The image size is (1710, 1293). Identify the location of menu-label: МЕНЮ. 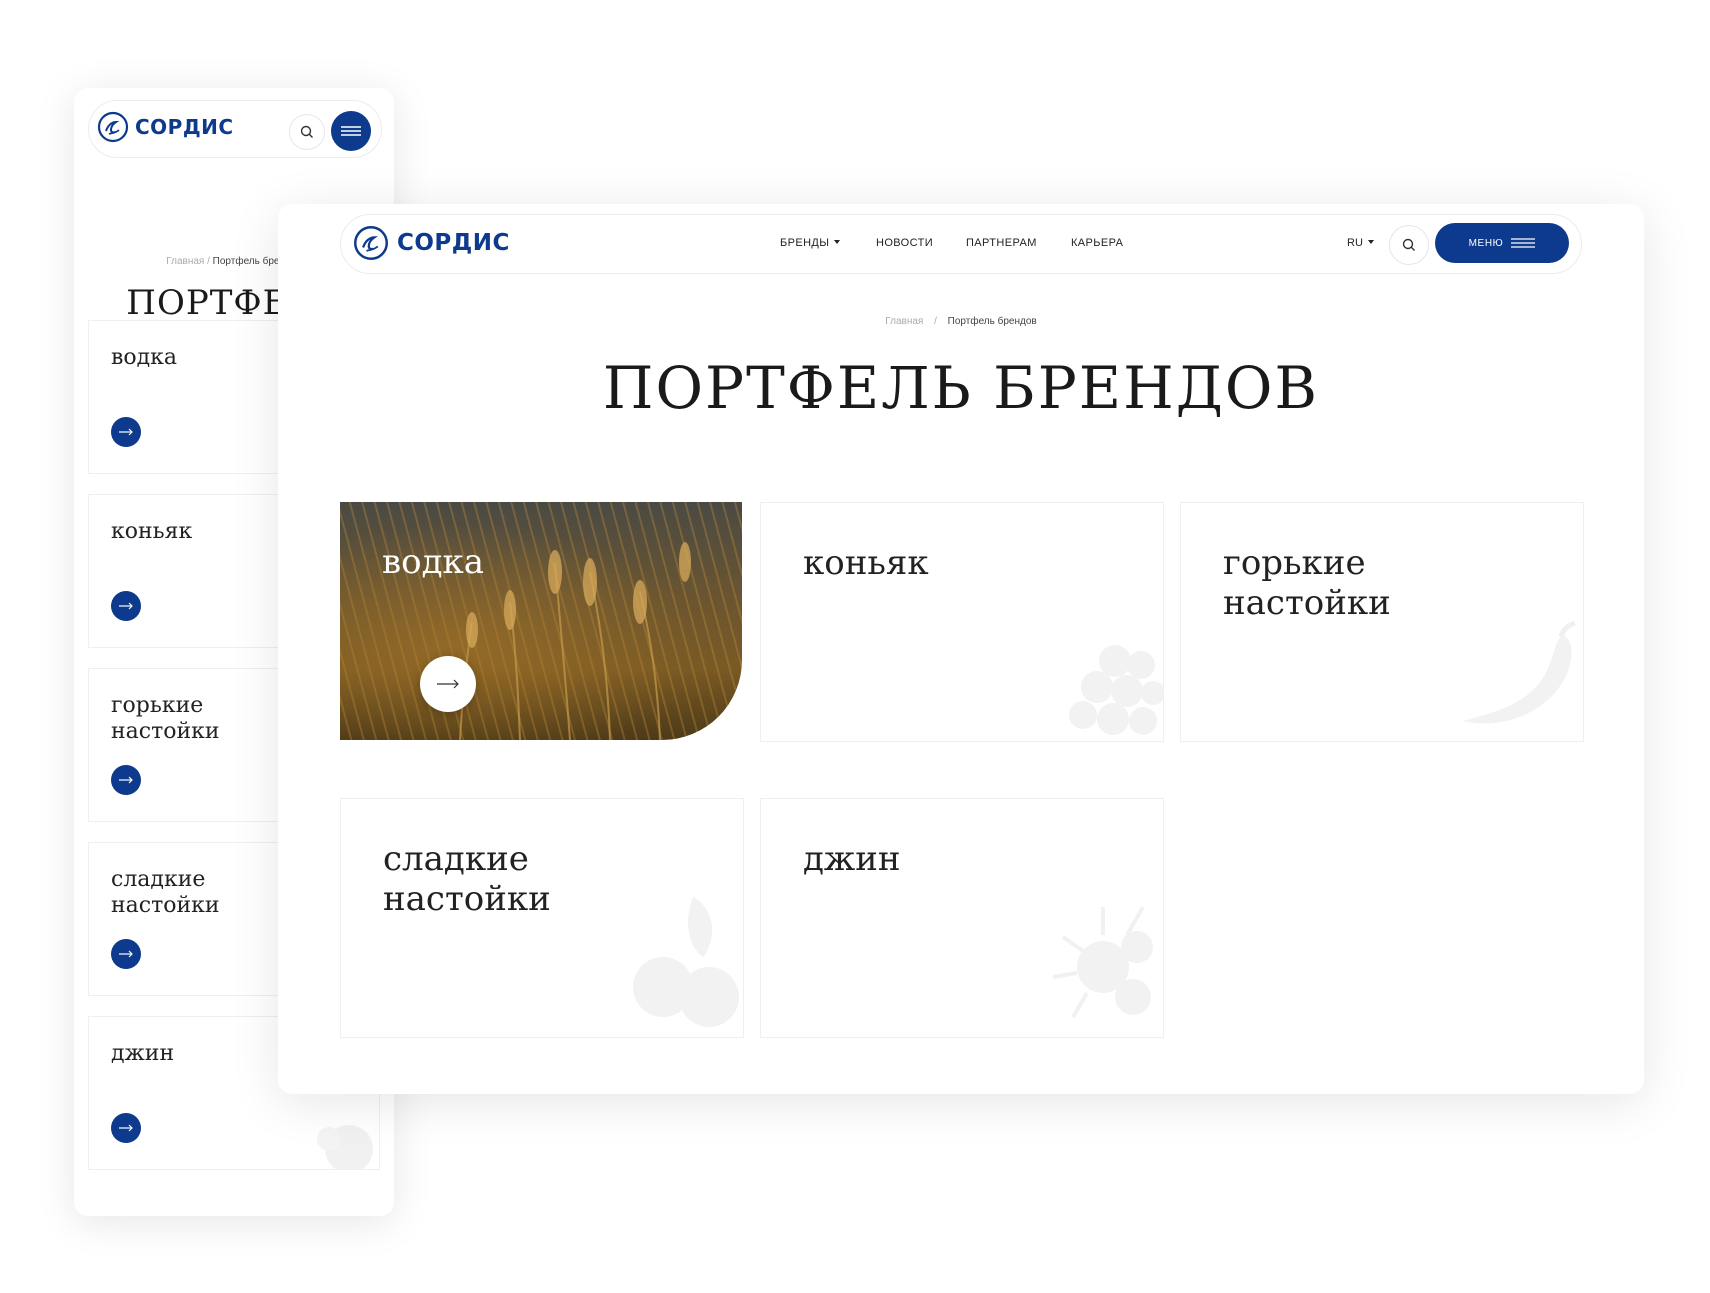
(1486, 243).